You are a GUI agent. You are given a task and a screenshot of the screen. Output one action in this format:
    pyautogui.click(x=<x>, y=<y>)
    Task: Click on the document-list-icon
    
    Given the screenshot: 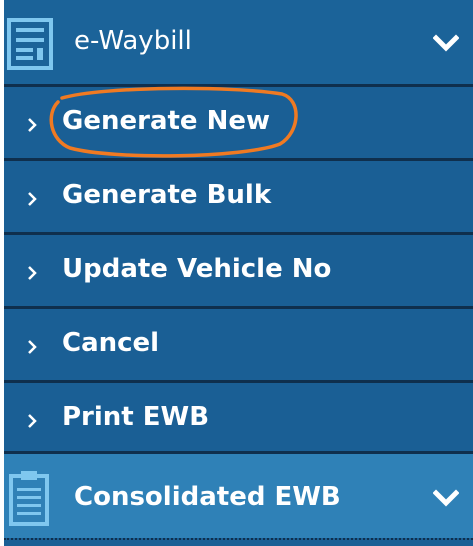 What is the action you would take?
    pyautogui.click(x=30, y=44)
    